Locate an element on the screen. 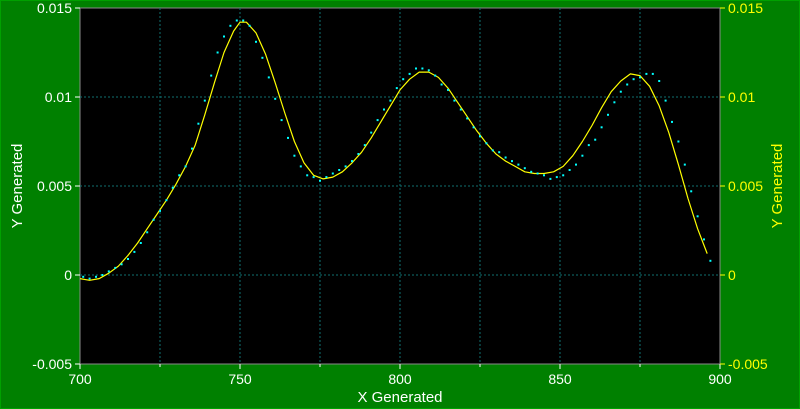 This screenshot has height=409, width=800. y-tick-label-left: 0.01 is located at coordinates (58, 97).